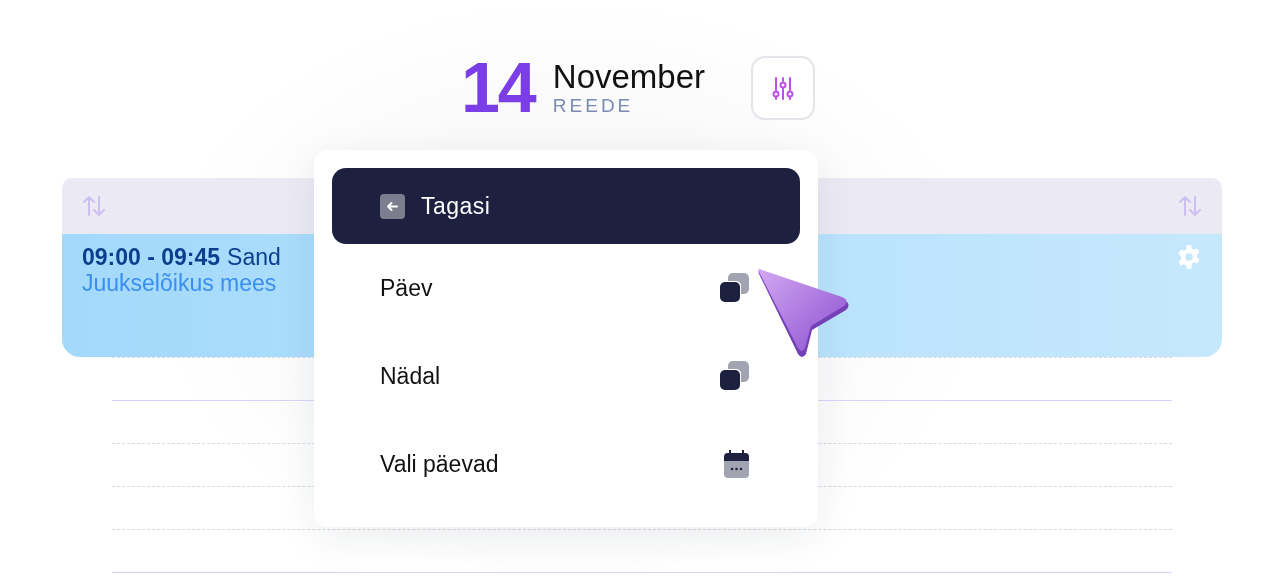 The height and width of the screenshot is (578, 1276). Describe the element at coordinates (541, 464) in the screenshot. I see `menu-item: Vali päevad` at that location.